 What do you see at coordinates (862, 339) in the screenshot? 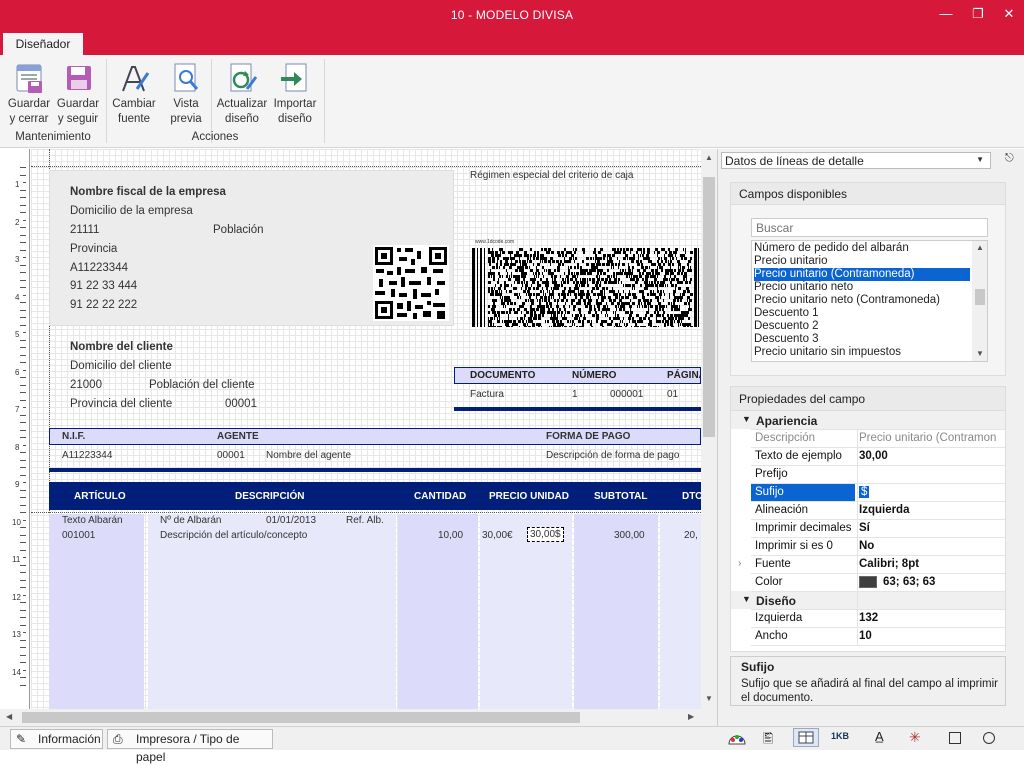
I see `field-list-item: Descuento 3` at bounding box center [862, 339].